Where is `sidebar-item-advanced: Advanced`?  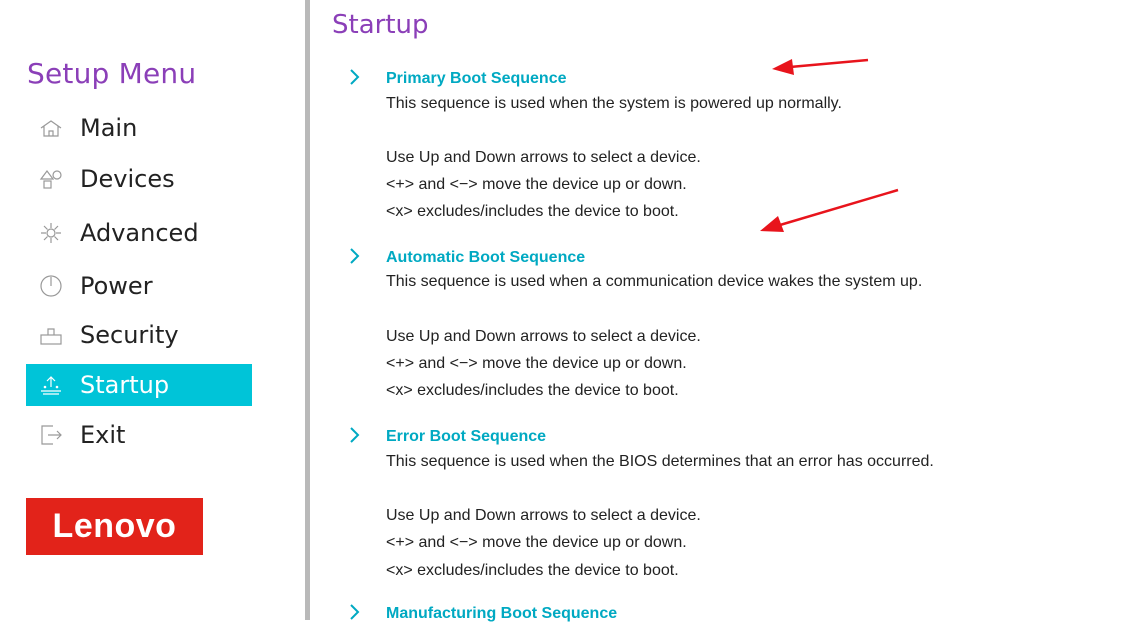
sidebar-item-advanced: Advanced is located at coordinates (139, 233).